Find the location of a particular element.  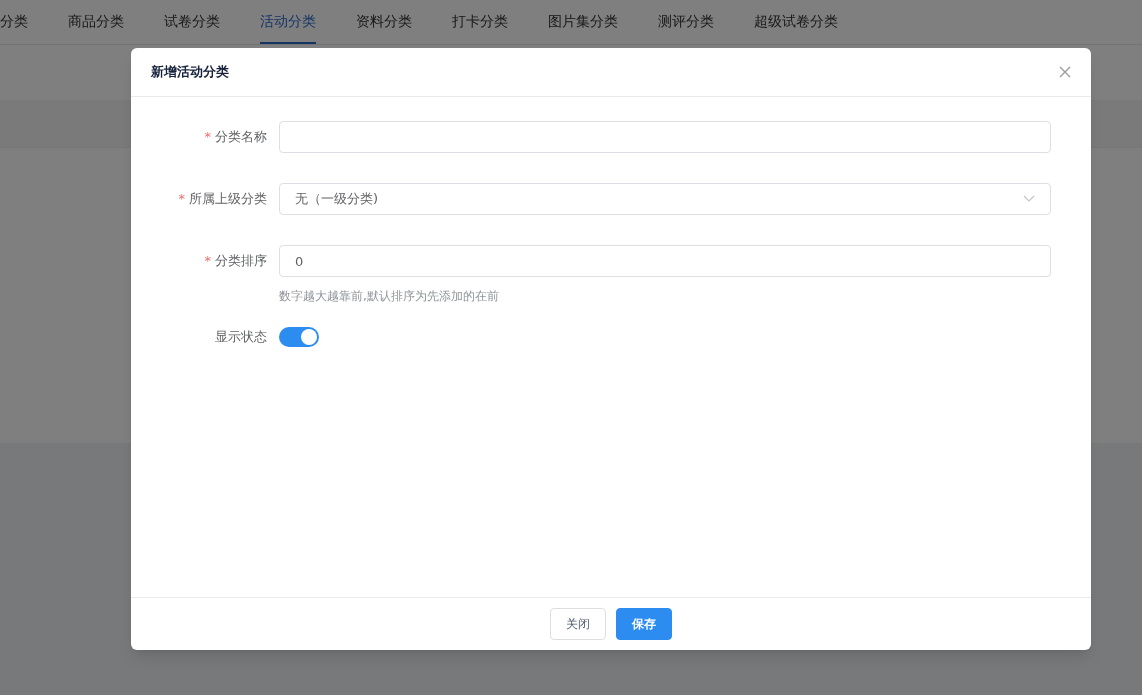

category-tab: 超级试卷分类 is located at coordinates (796, 22).